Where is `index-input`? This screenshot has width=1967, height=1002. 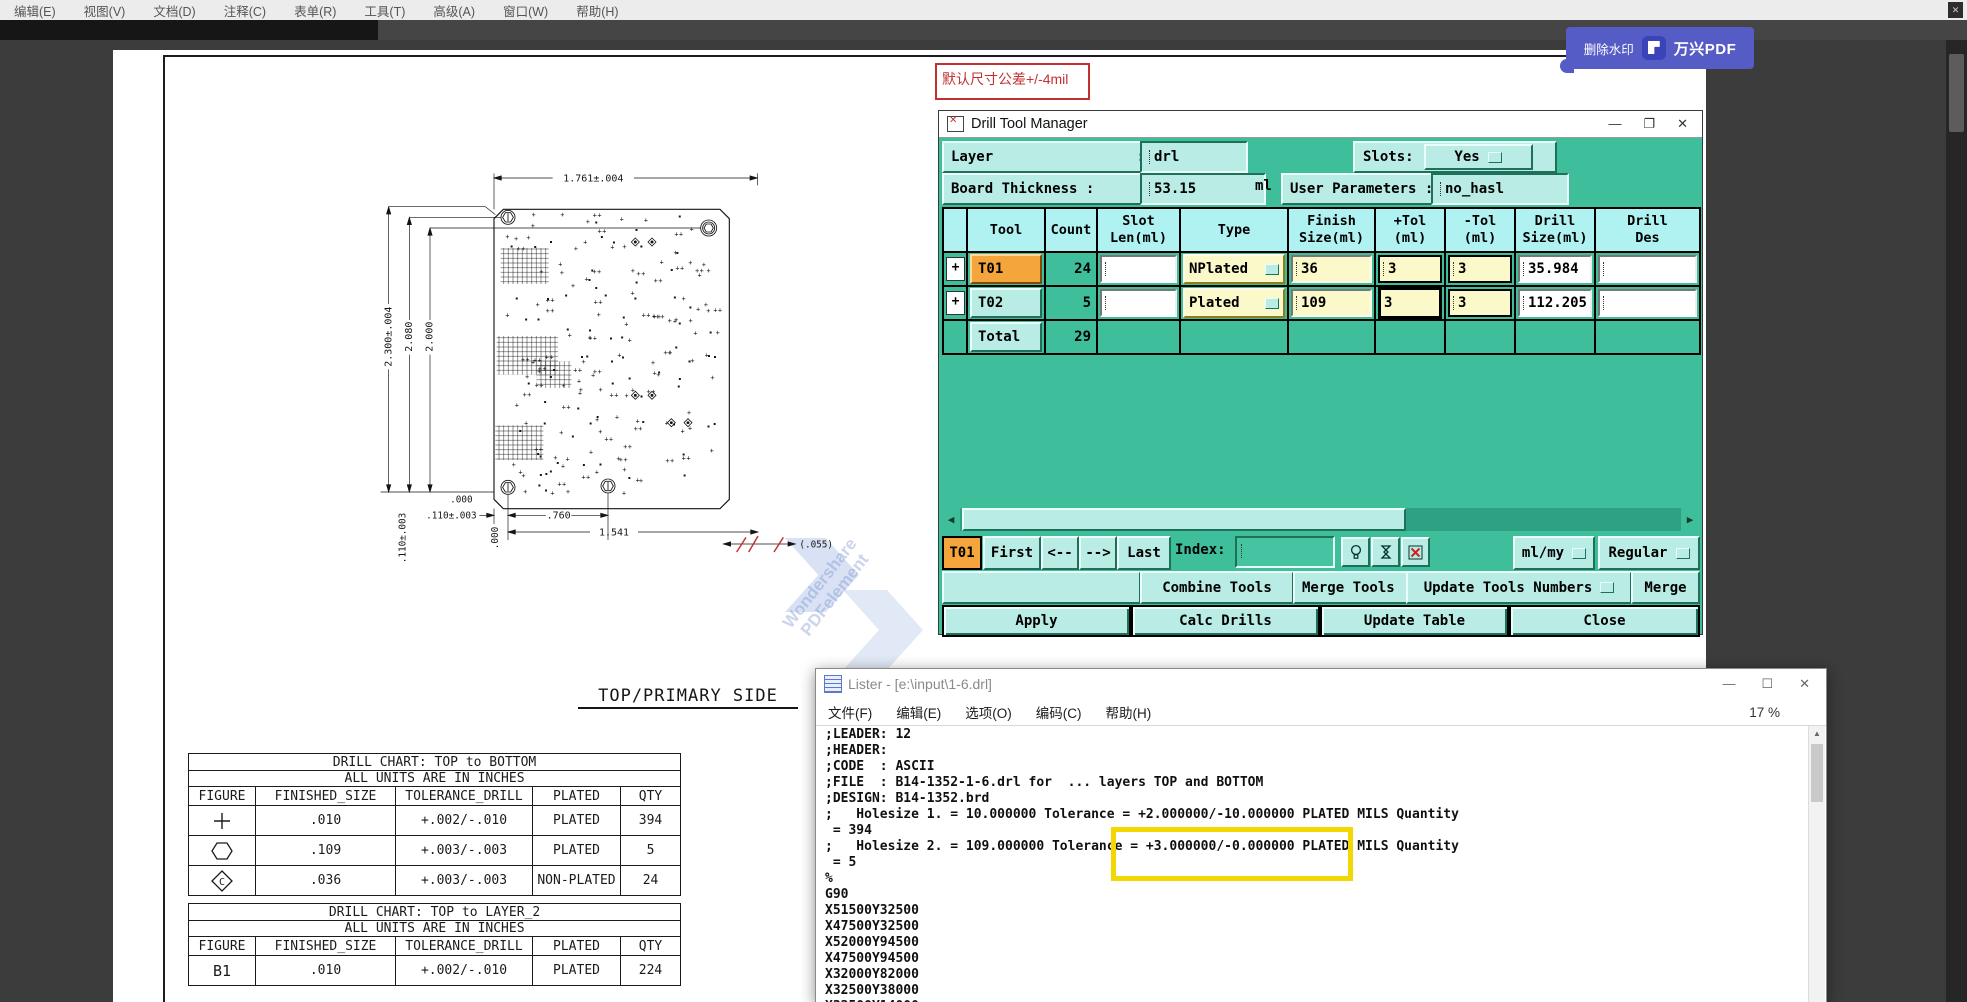
index-input is located at coordinates (1285, 552).